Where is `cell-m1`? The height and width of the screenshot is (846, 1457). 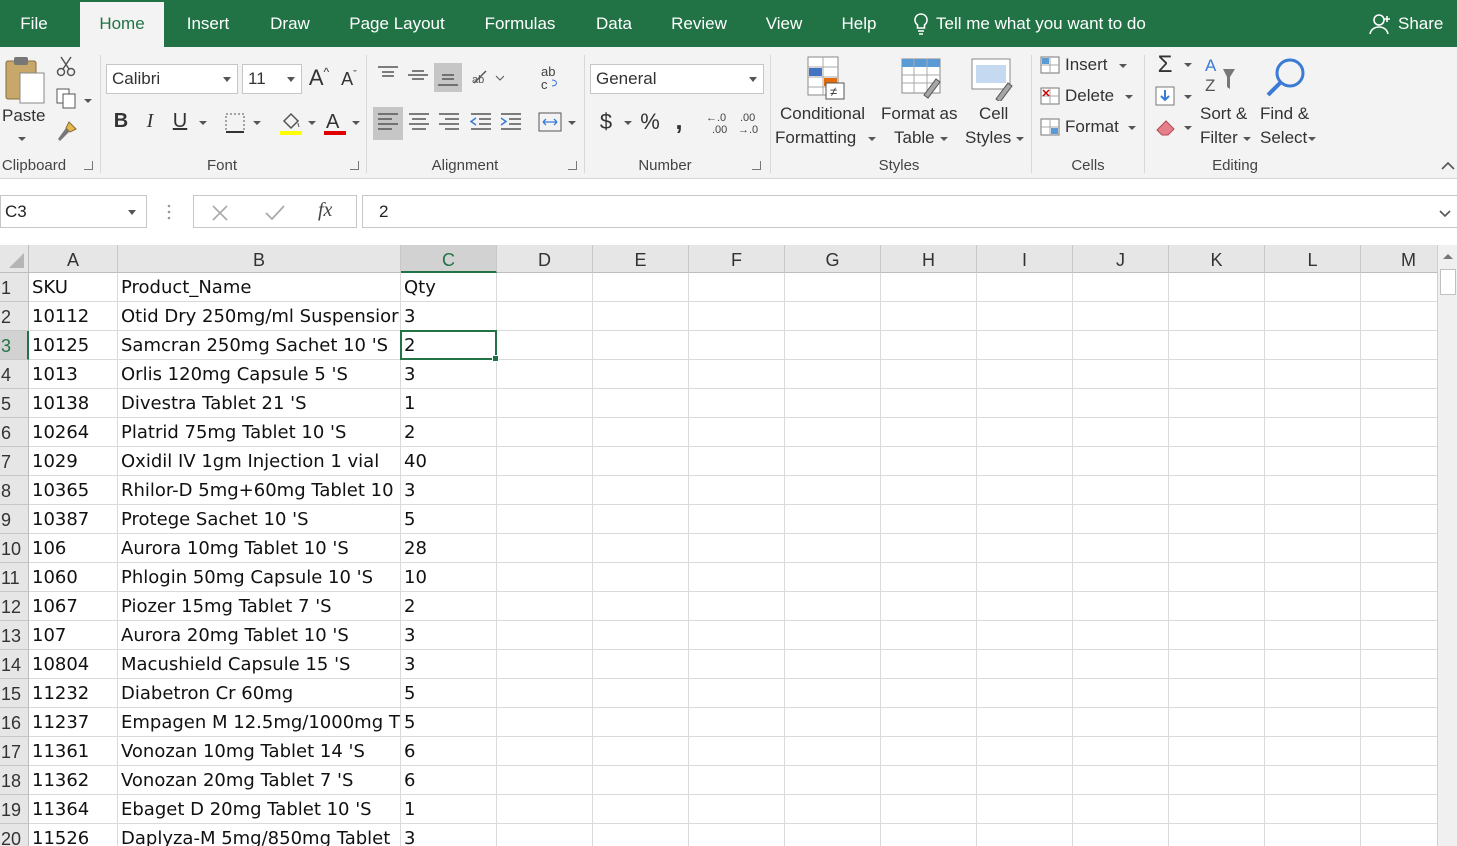
cell-m1 is located at coordinates (1399, 287).